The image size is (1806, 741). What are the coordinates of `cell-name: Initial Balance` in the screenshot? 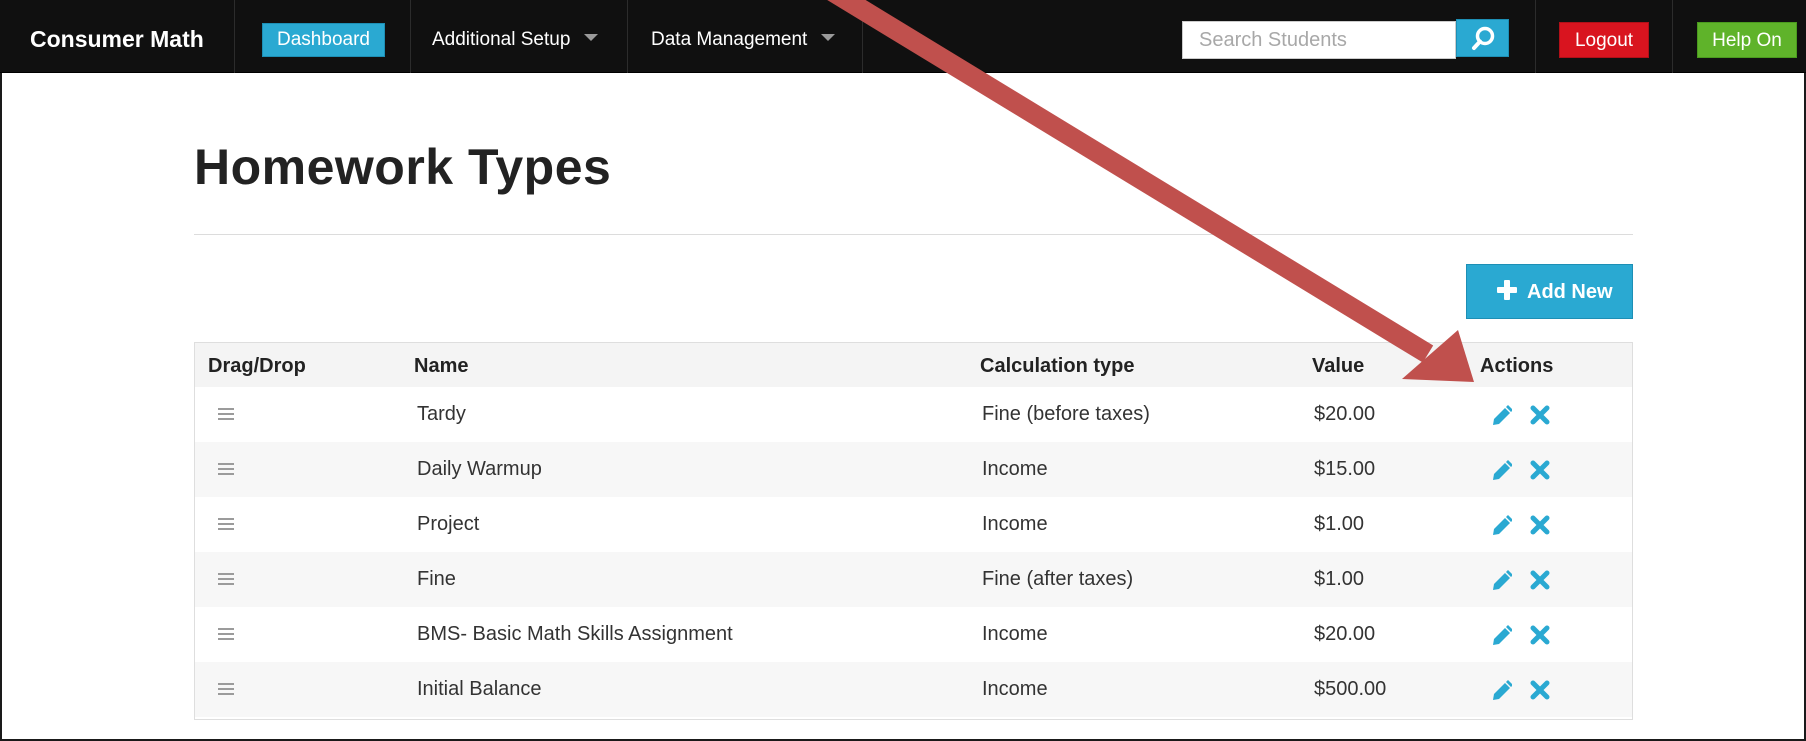 It's located at (479, 689).